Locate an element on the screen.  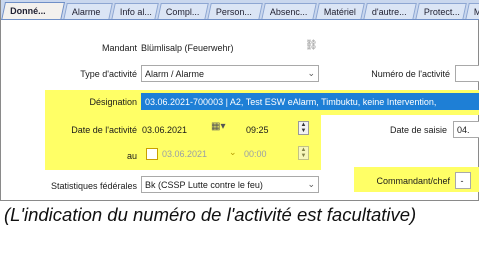
au-checkbox is located at coordinates (152, 154).